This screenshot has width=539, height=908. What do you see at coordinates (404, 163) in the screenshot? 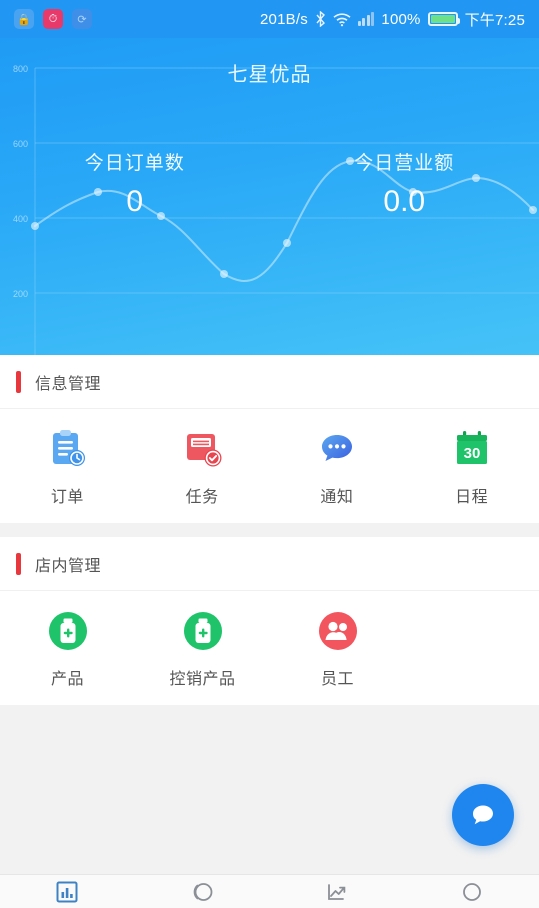
I see `stat-label: 今日营业额` at bounding box center [404, 163].